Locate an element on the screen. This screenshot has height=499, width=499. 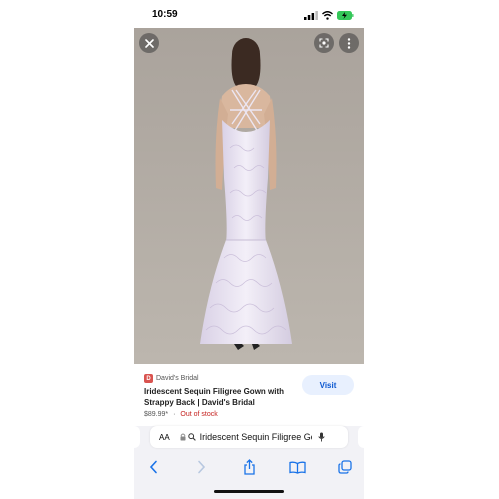
result-price: $89.99* is located at coordinates (156, 414).